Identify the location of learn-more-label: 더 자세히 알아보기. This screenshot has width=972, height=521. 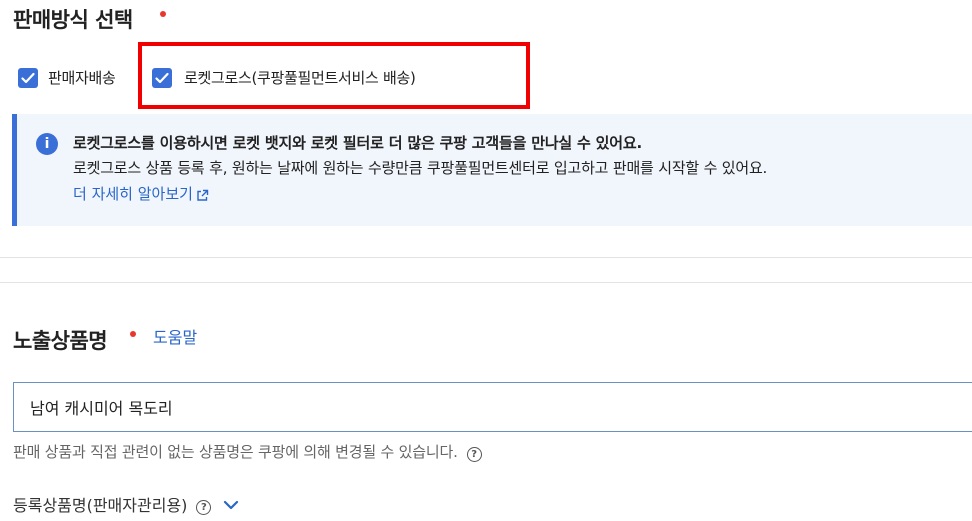
(133, 194).